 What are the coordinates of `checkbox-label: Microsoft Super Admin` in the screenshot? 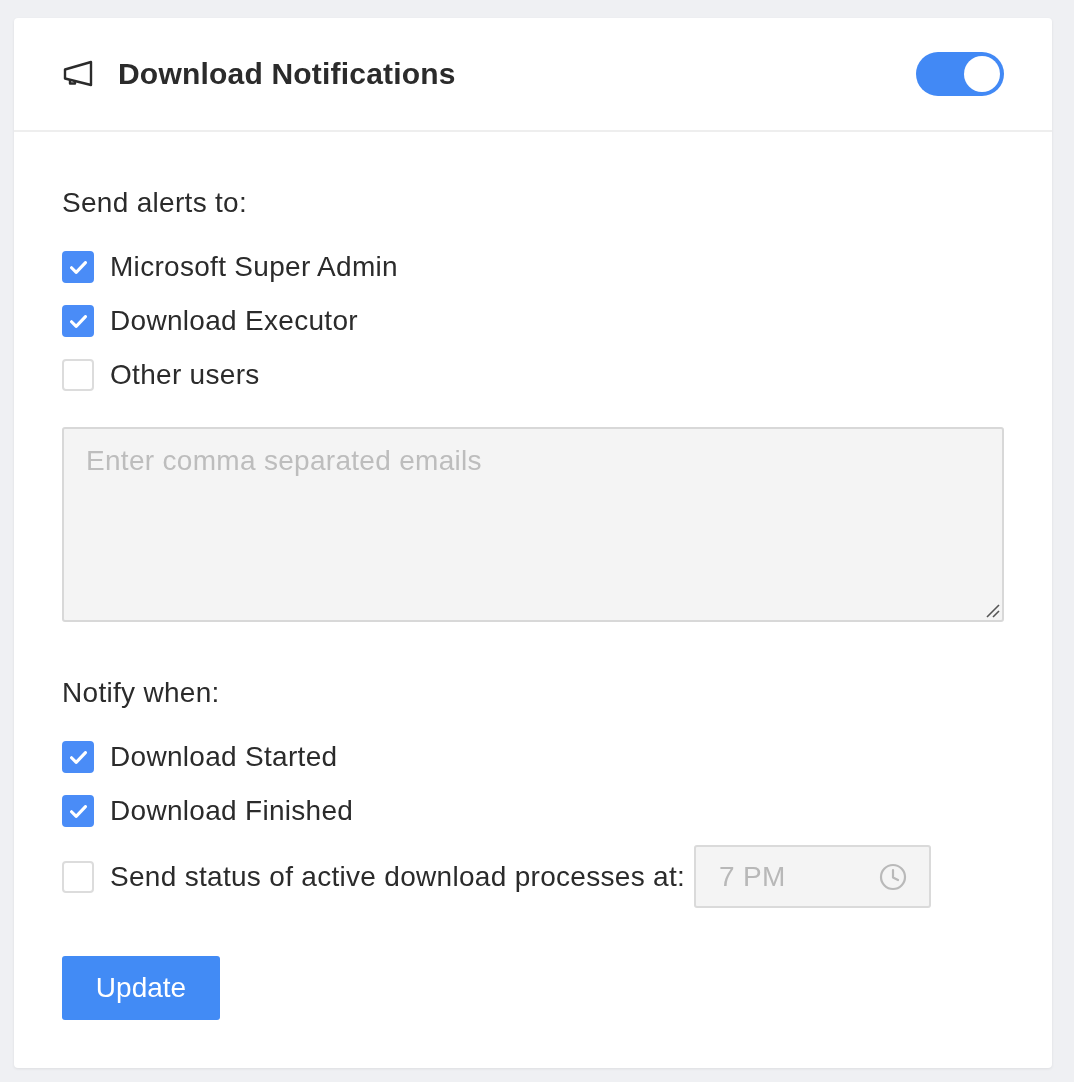 It's located at (254, 267).